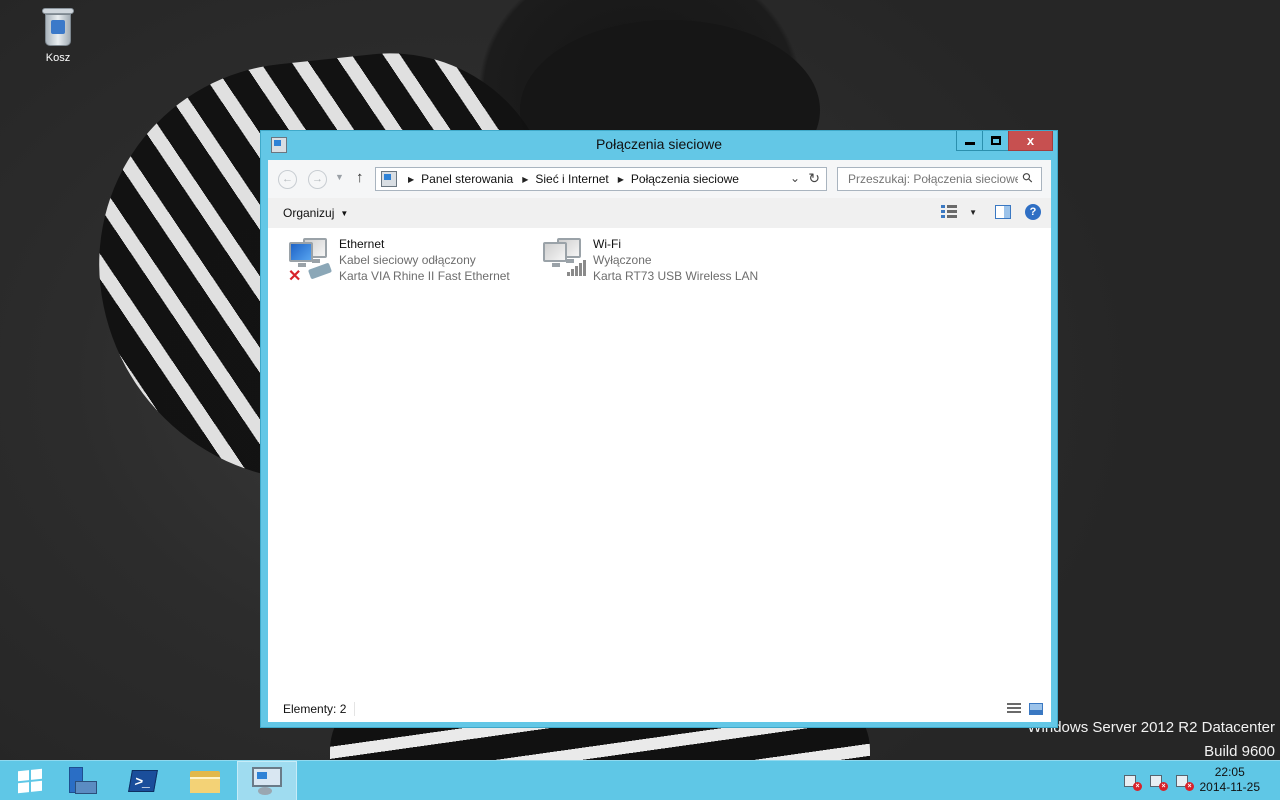 This screenshot has width=1280, height=800. Describe the element at coordinates (928, 179) in the screenshot. I see `search-input` at that location.